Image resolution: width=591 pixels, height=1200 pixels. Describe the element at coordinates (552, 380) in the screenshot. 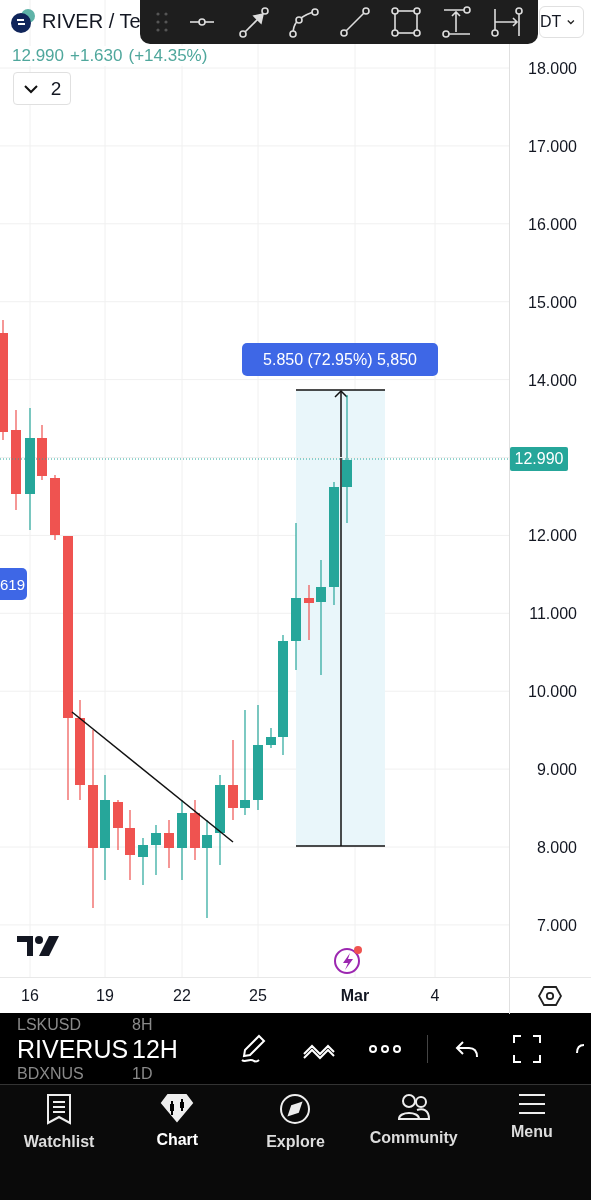

I see `price-axis-label: 14.000` at that location.